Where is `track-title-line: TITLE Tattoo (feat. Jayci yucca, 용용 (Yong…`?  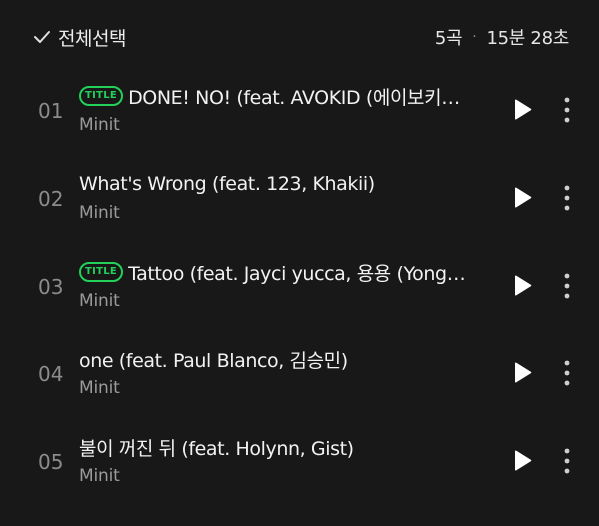
track-title-line: TITLE Tattoo (feat. Jayci yucca, 용용 (Yong… is located at coordinates (281, 272).